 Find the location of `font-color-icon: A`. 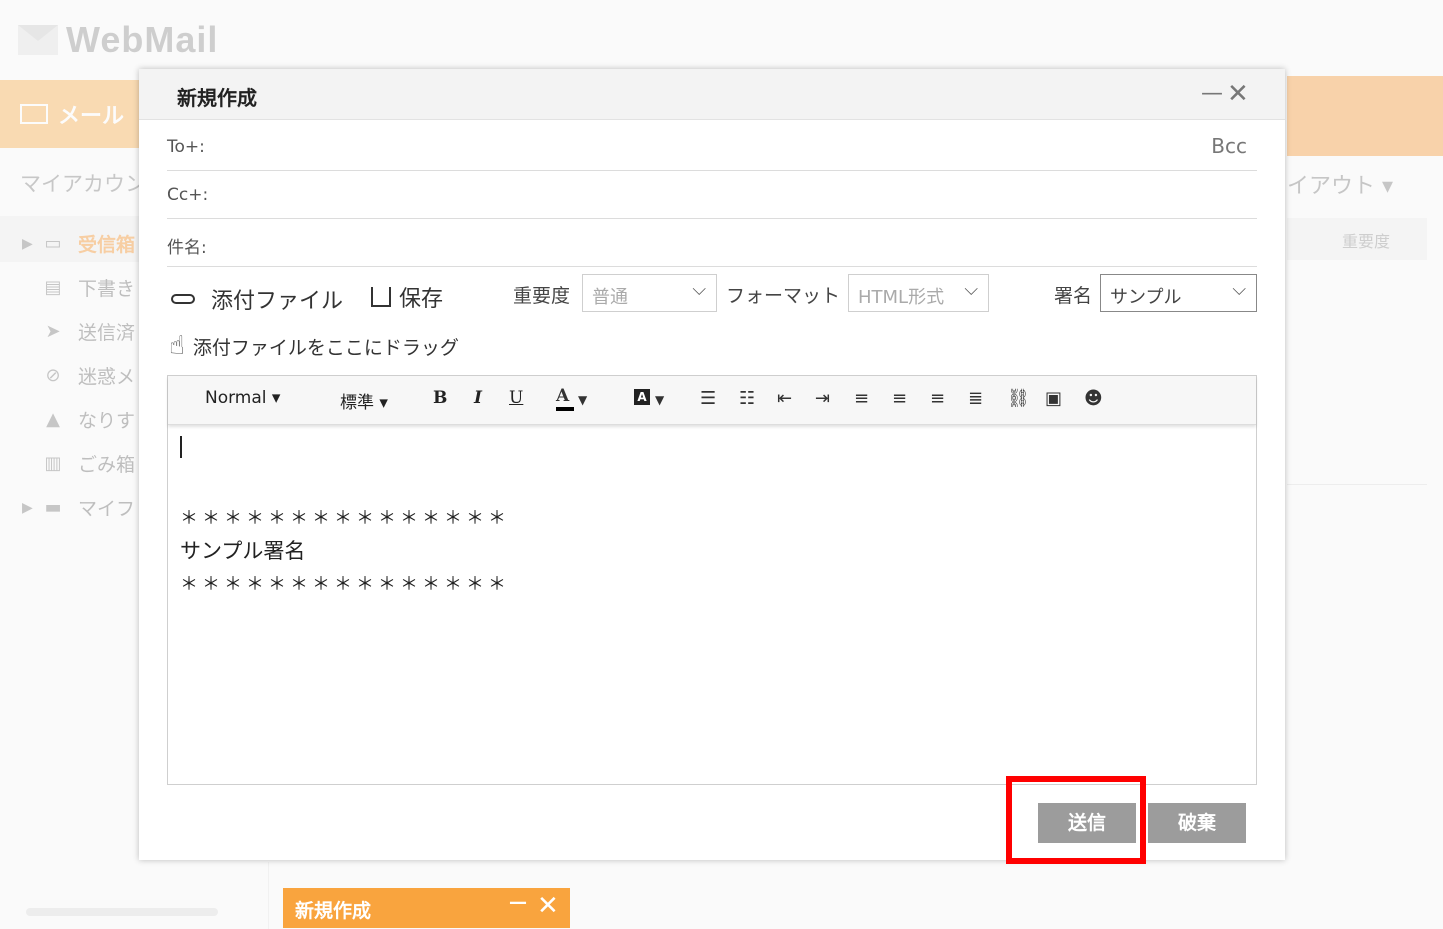

font-color-icon: A is located at coordinates (563, 396).